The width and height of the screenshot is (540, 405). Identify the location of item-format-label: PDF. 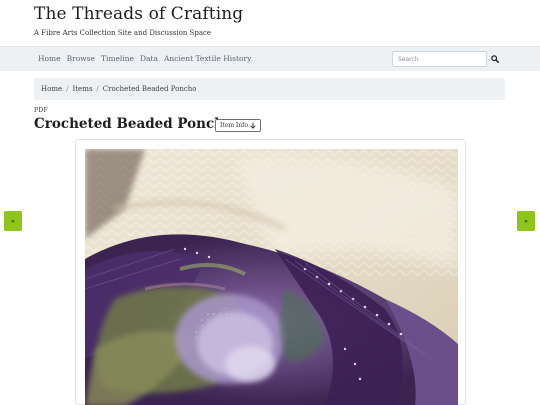
(41, 110).